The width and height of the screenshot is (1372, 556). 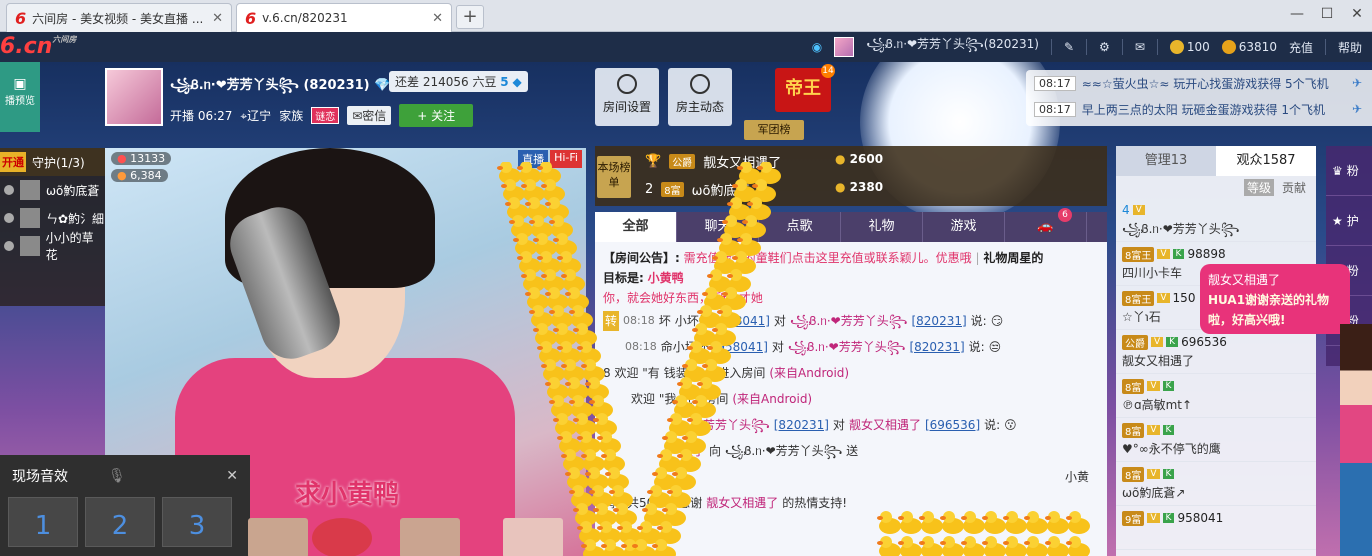 What do you see at coordinates (1010, 425) in the screenshot?
I see `emoji-icon: 😗` at bounding box center [1010, 425].